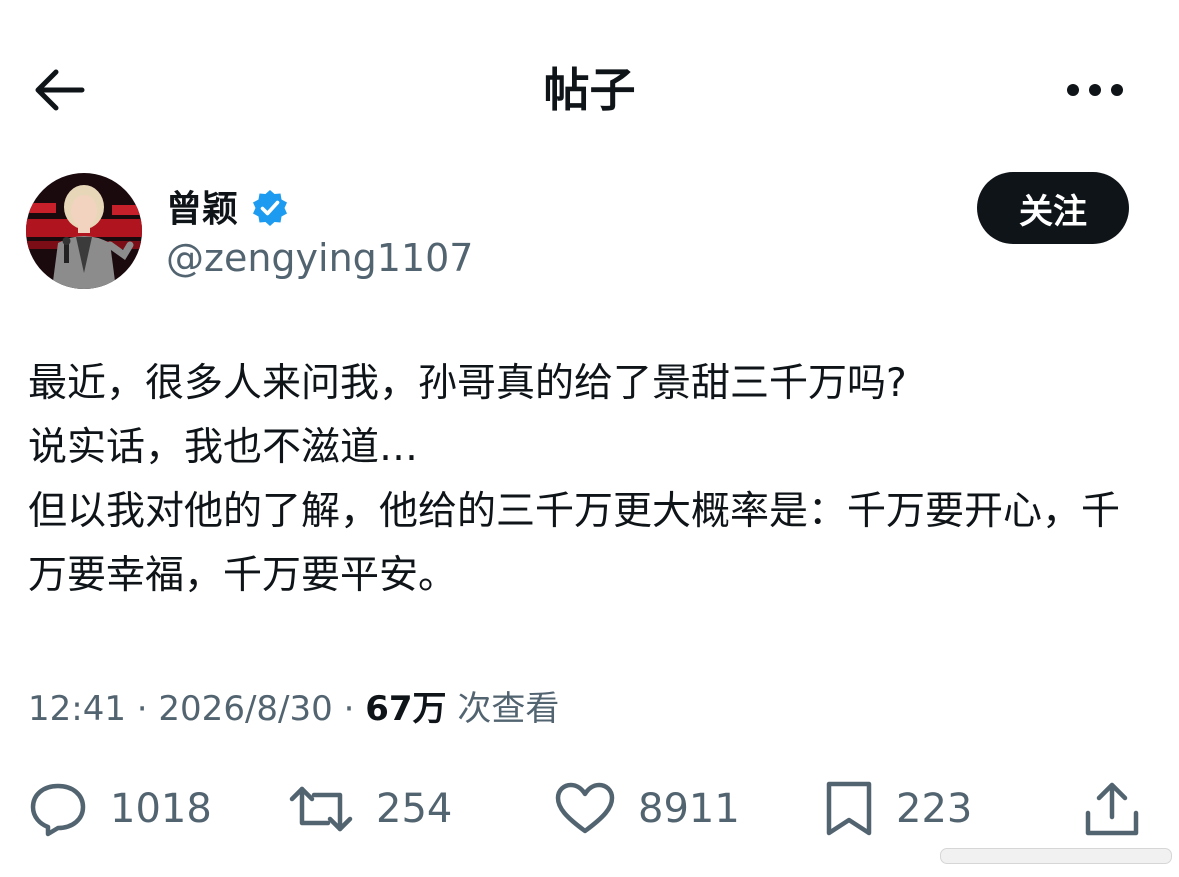 Image resolution: width=1179 pixels, height=877 pixels. I want to click on reply-button: 1018, so click(120, 809).